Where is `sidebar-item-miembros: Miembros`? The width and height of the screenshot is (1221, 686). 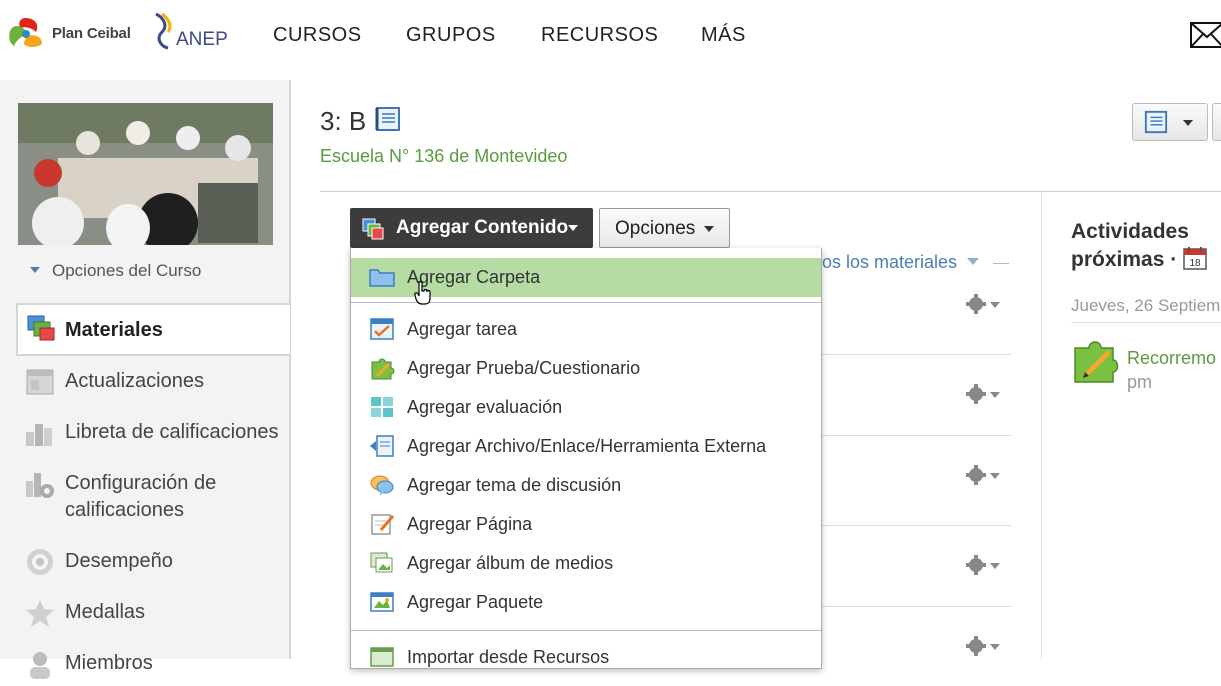
sidebar-item-miembros: Miembros is located at coordinates (144, 666).